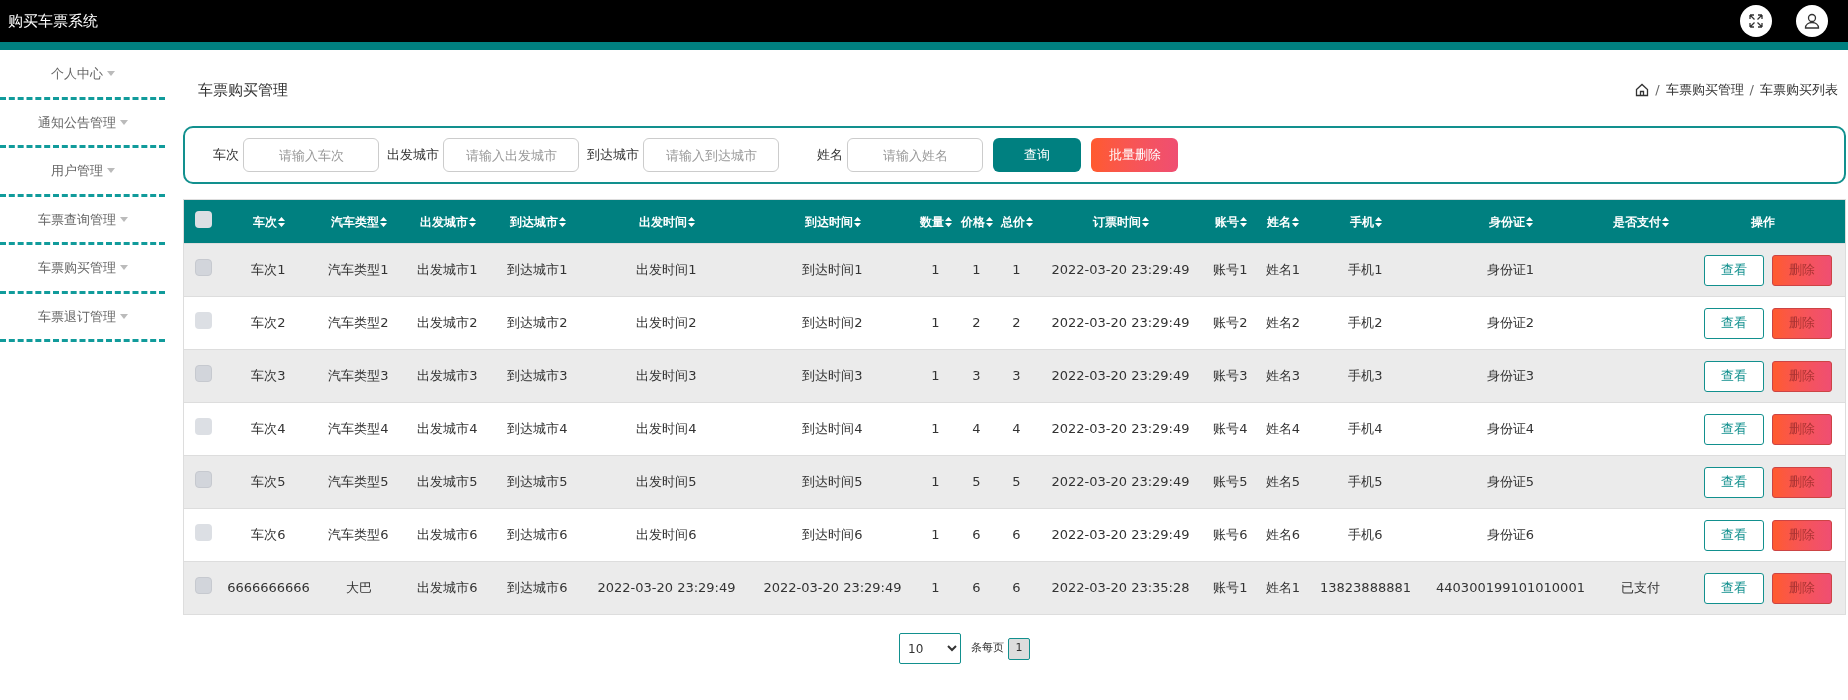  I want to click on table-cell: 账号3, so click(1230, 376).